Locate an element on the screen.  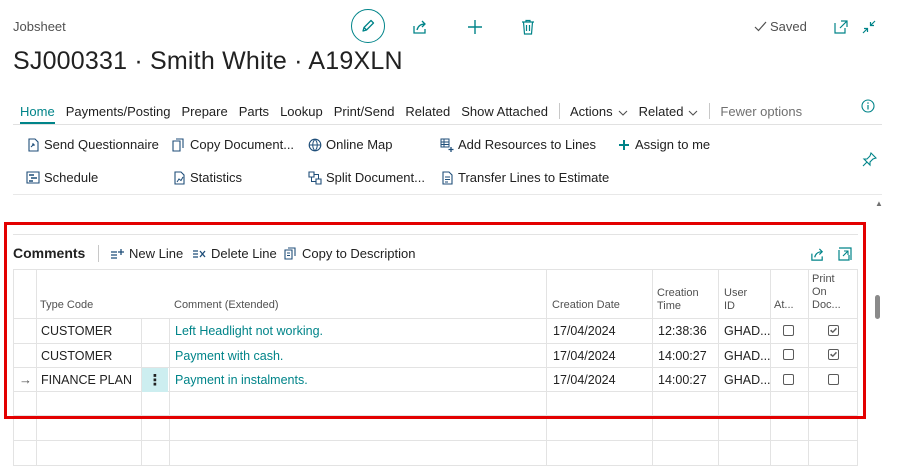
share-icon is located at coordinates (420, 27).